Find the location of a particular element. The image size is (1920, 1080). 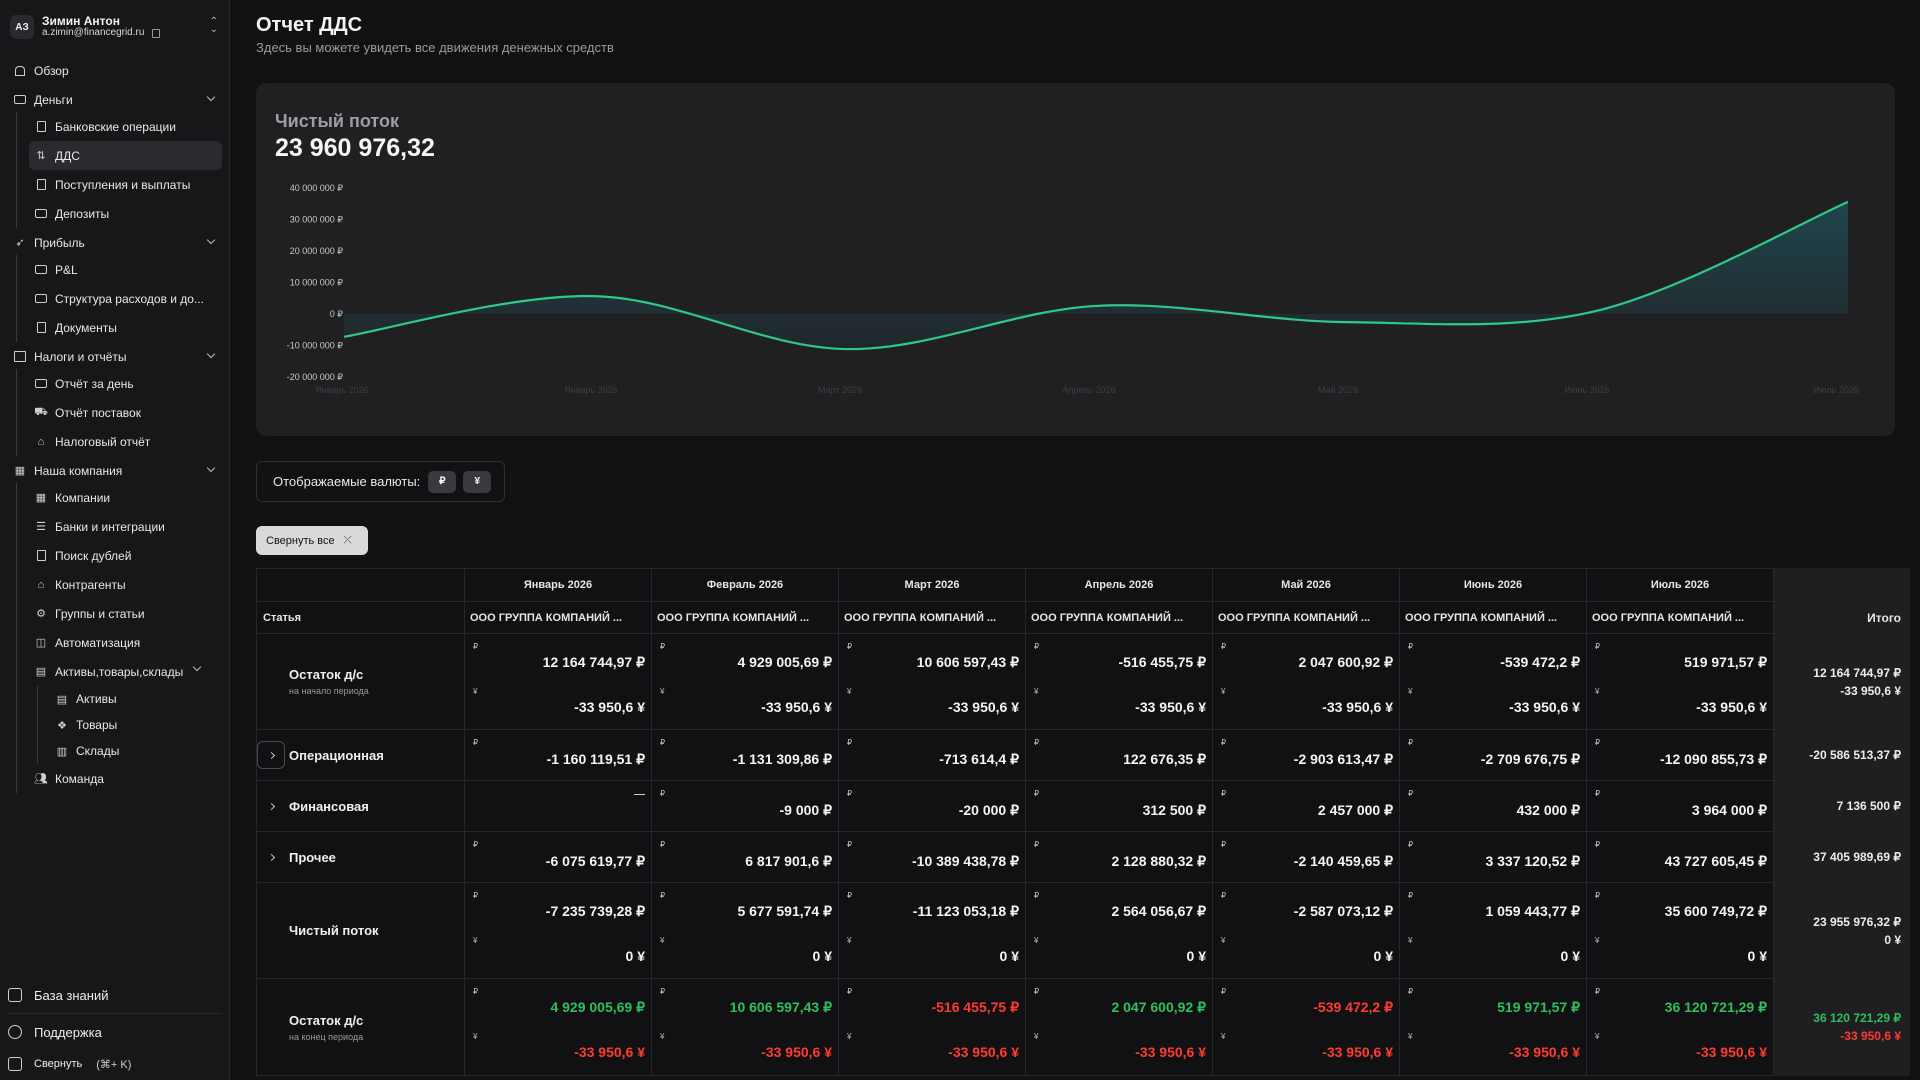

value-cell: ₽ -2 587 073,12 ₽ ¥0 ¥ is located at coordinates (1306, 930).